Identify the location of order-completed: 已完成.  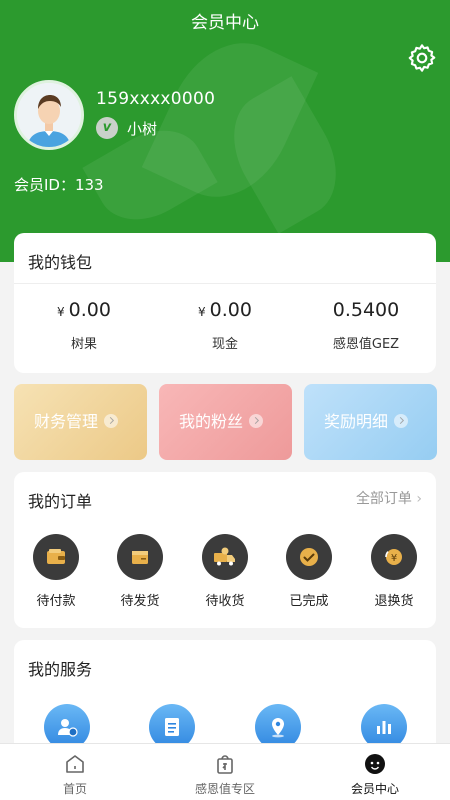
(309, 571).